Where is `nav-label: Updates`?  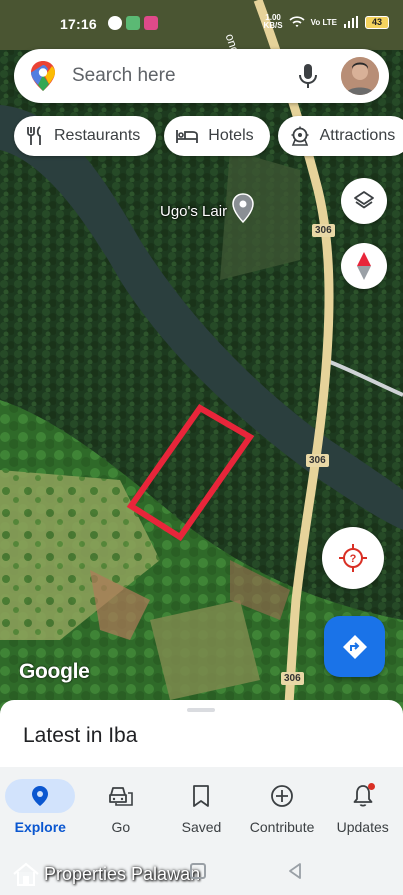 nav-label: Updates is located at coordinates (362, 827).